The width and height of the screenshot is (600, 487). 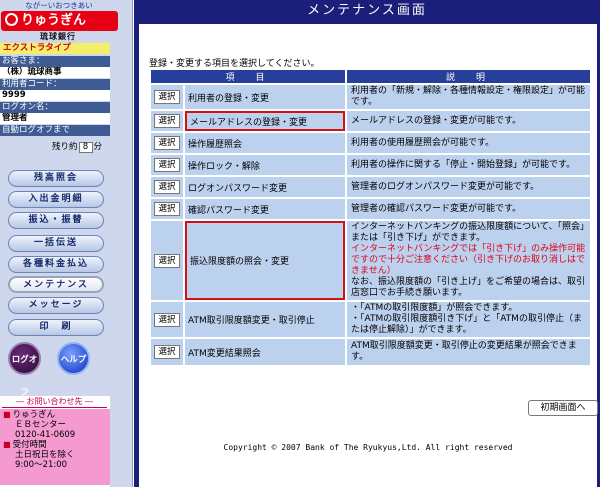 I want to click on item-label: 振込限度額の照会・変更, so click(x=265, y=260).